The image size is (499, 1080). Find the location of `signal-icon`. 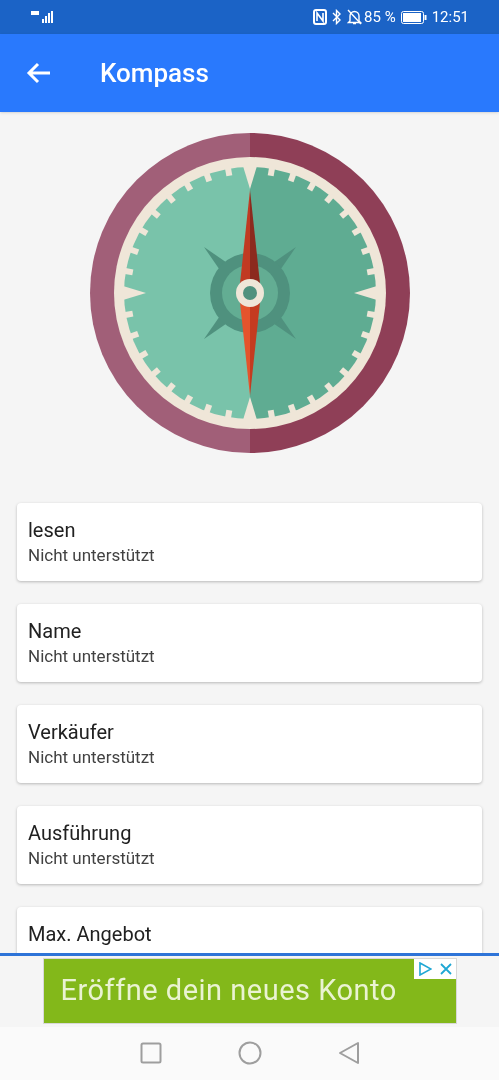

signal-icon is located at coordinates (43, 17).